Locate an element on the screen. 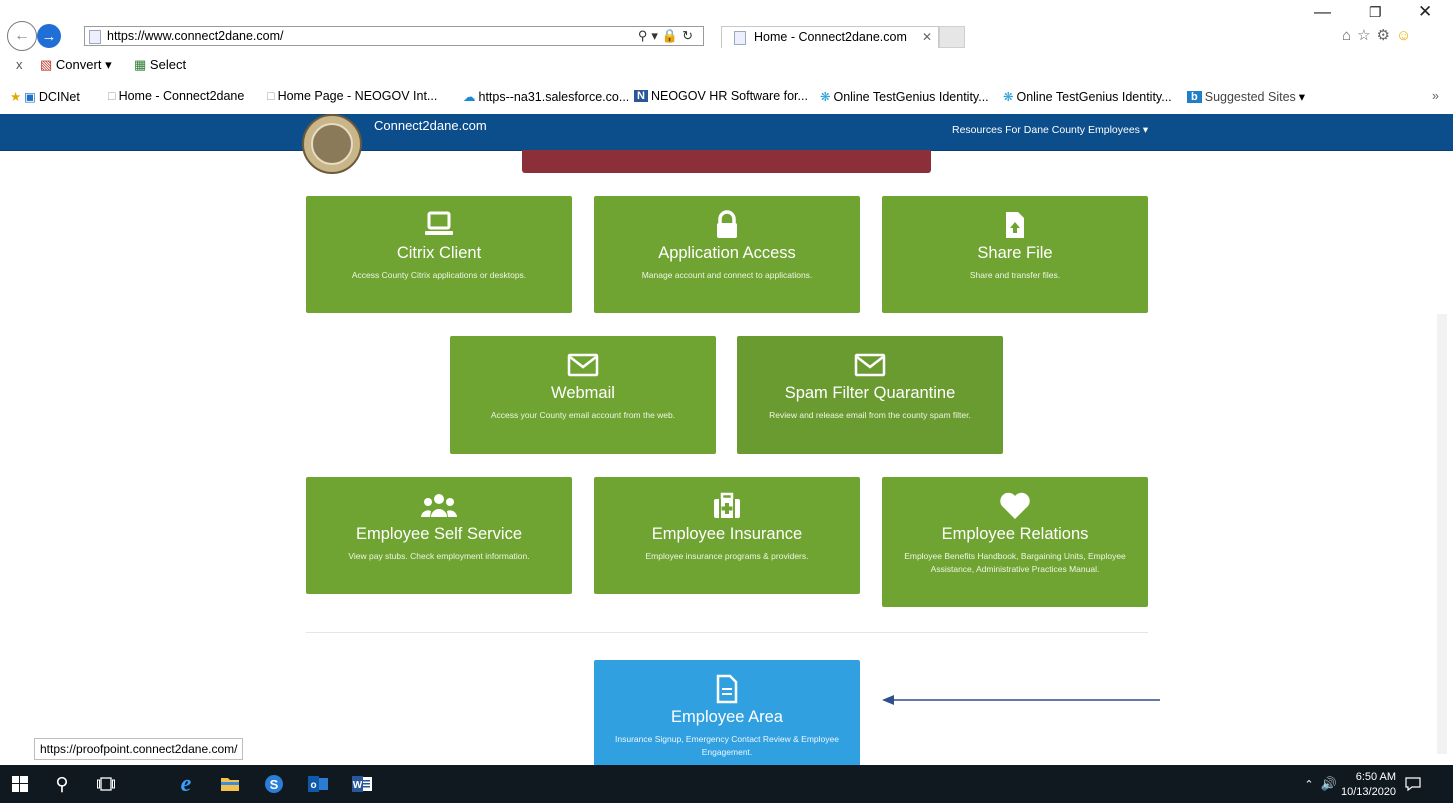  tile-title: Spam Filter Quarantine is located at coordinates (870, 393).